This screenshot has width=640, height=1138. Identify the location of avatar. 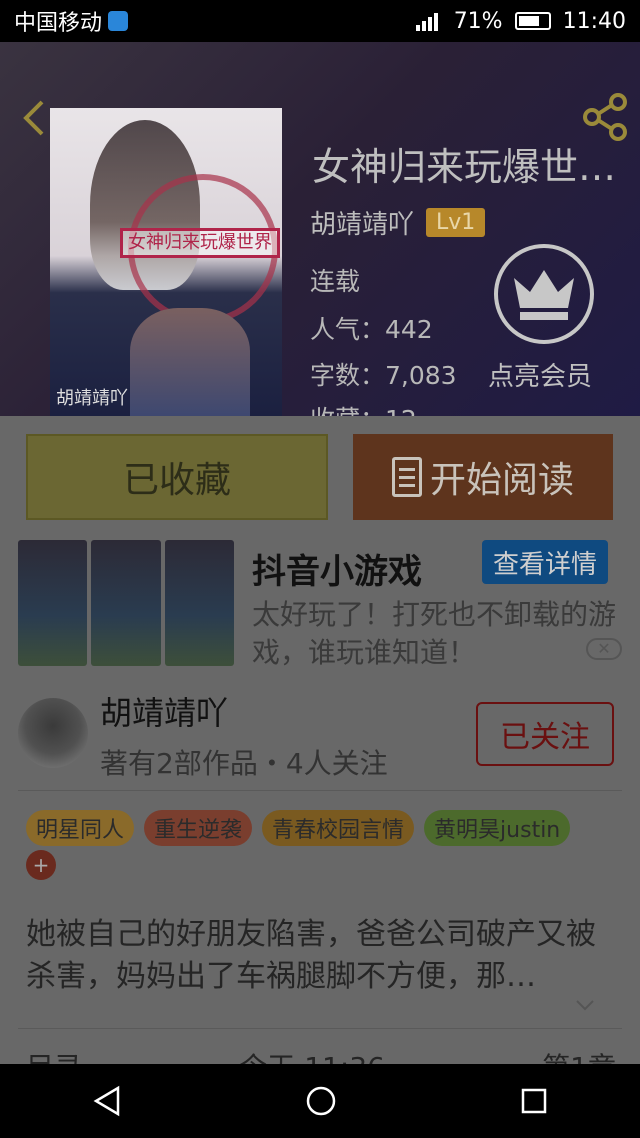
(53, 733).